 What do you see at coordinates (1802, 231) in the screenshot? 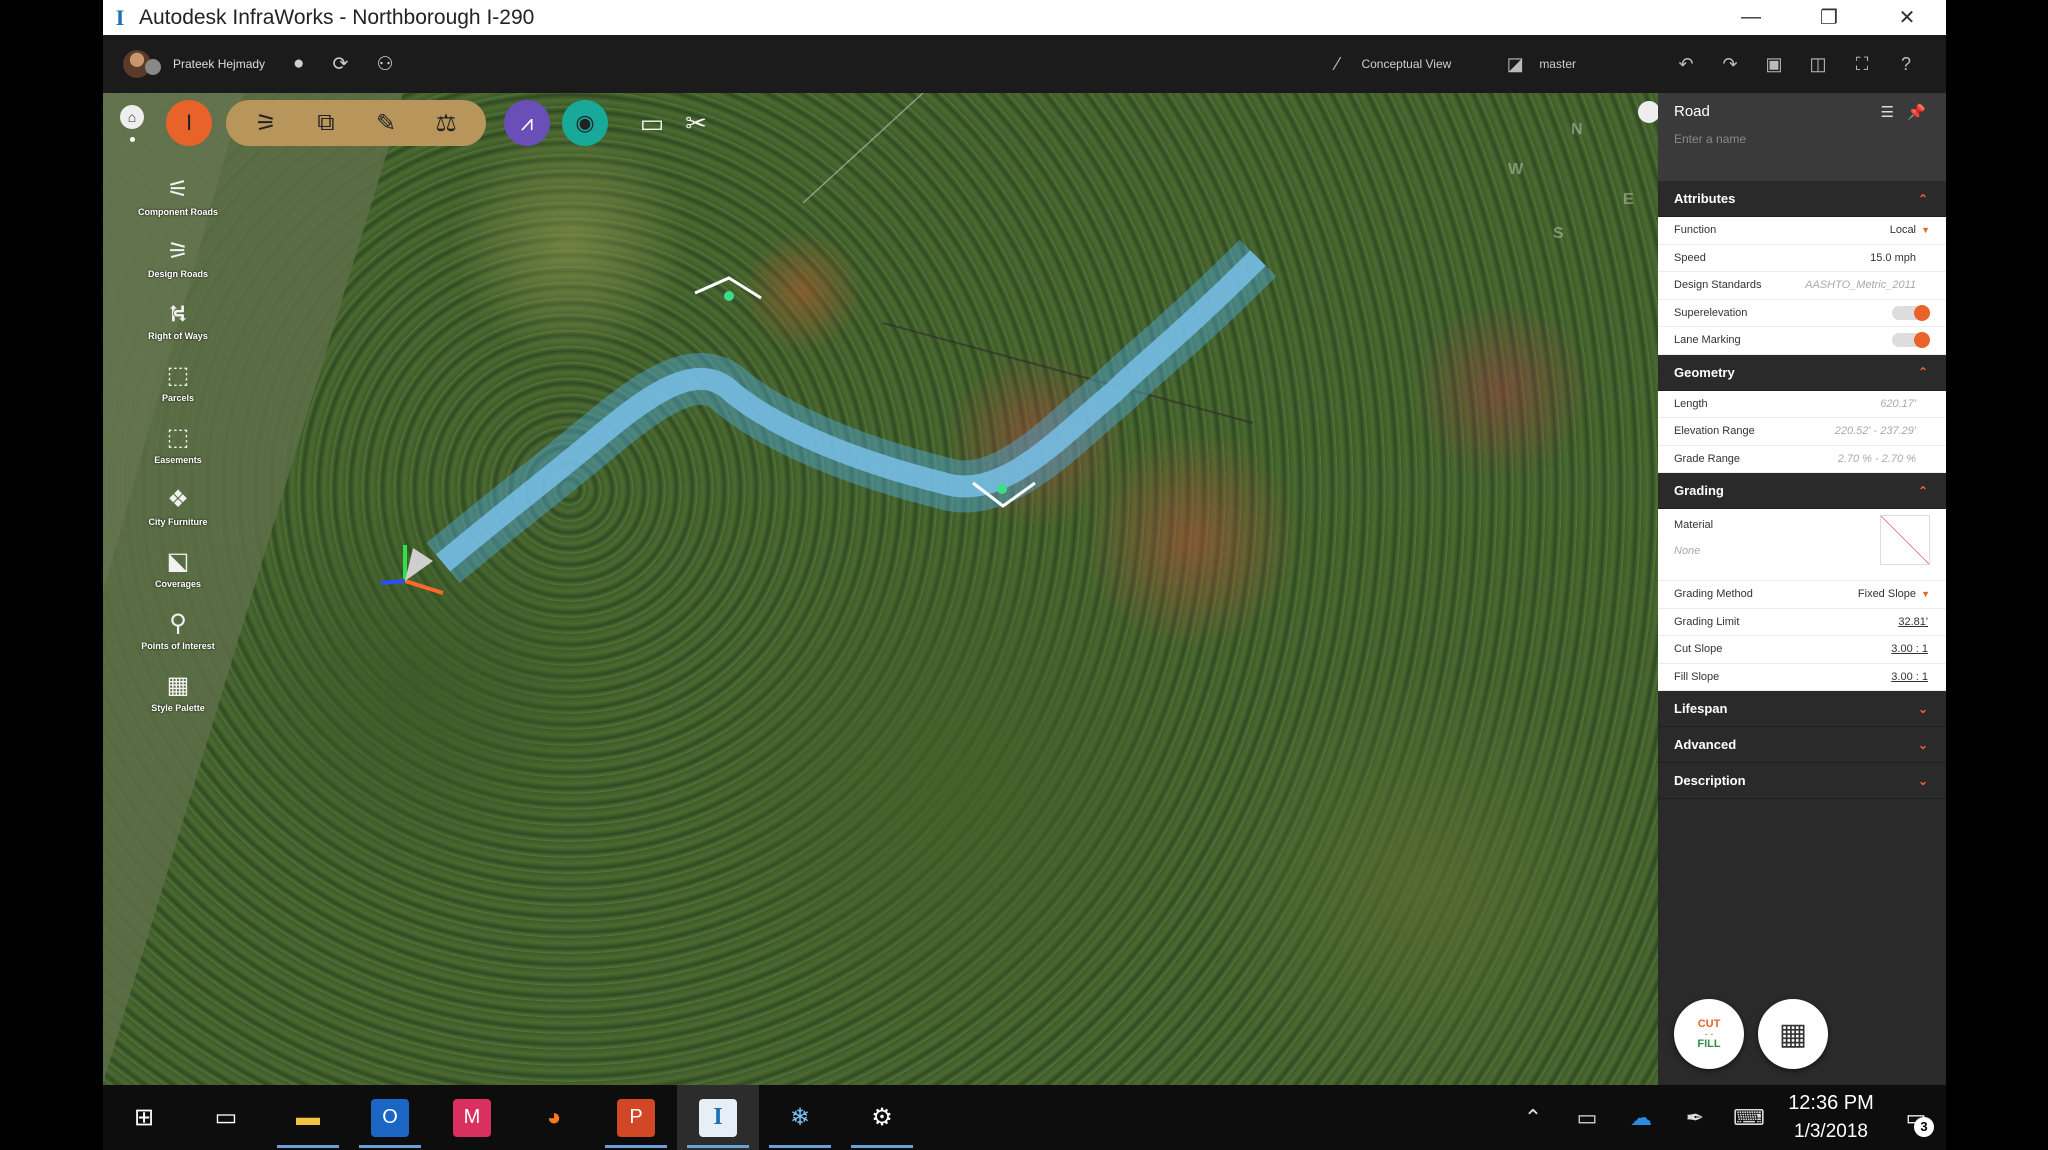
I see `function-row: Function Local ▼` at bounding box center [1802, 231].